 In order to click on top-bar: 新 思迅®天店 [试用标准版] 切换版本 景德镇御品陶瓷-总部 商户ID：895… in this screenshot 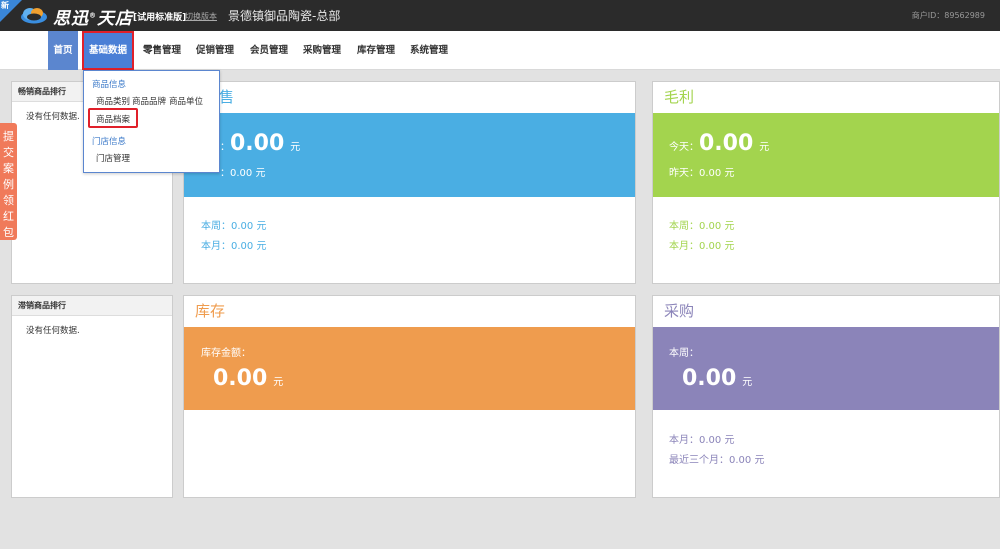, I will do `click(500, 15)`.